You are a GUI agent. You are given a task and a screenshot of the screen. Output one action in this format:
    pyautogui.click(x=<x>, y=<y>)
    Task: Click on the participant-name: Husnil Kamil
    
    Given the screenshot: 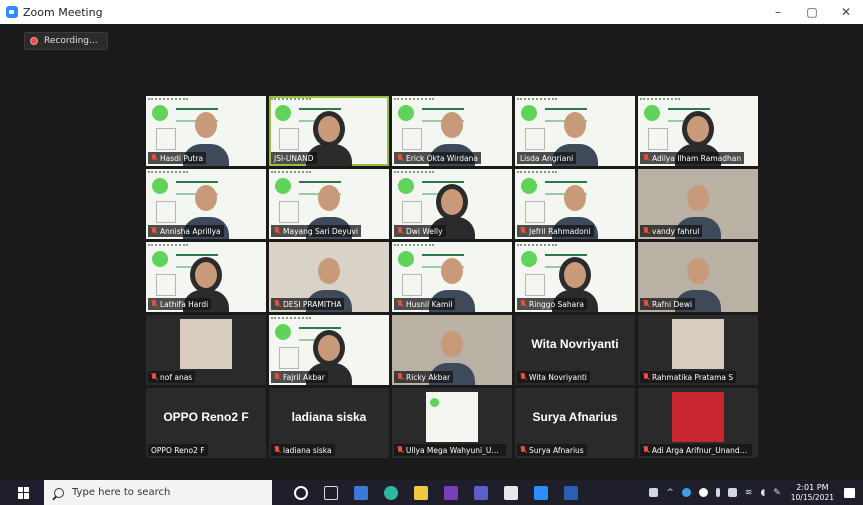 What is the action you would take?
    pyautogui.click(x=429, y=304)
    